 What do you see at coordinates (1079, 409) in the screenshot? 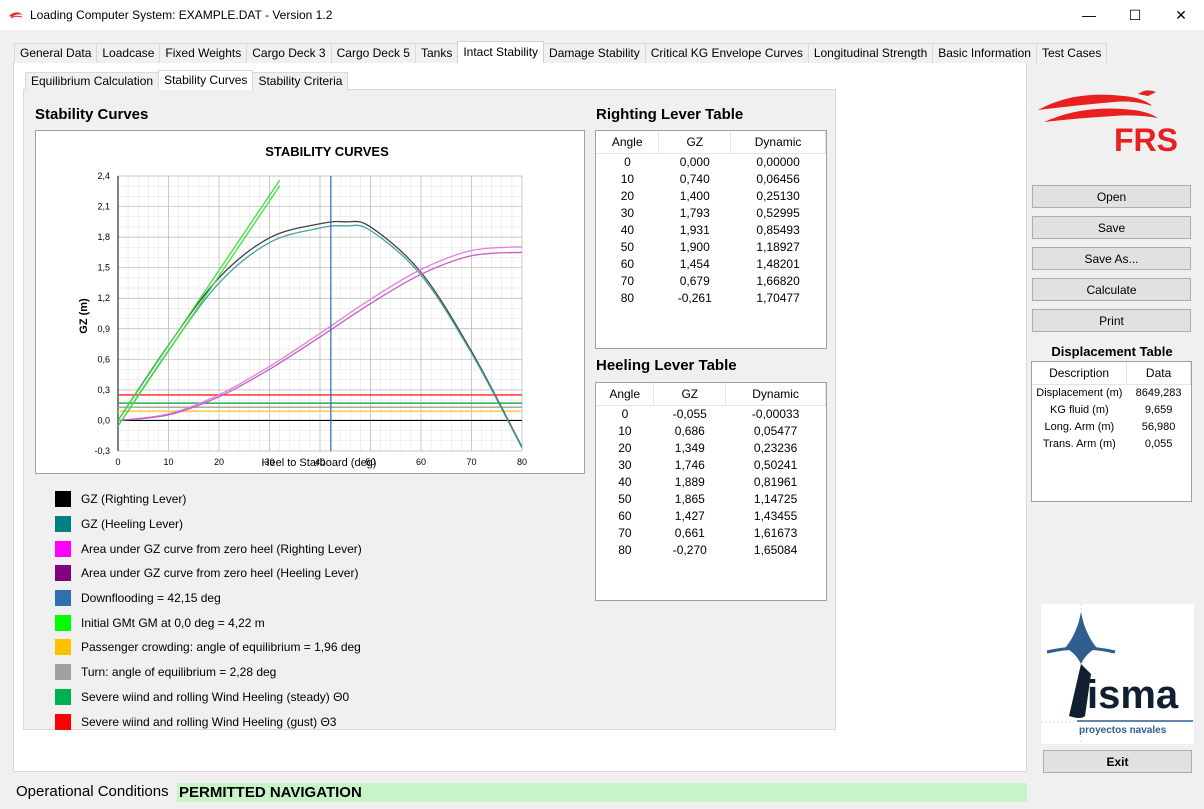
I see `table-cell: KG fluid (m)` at bounding box center [1079, 409].